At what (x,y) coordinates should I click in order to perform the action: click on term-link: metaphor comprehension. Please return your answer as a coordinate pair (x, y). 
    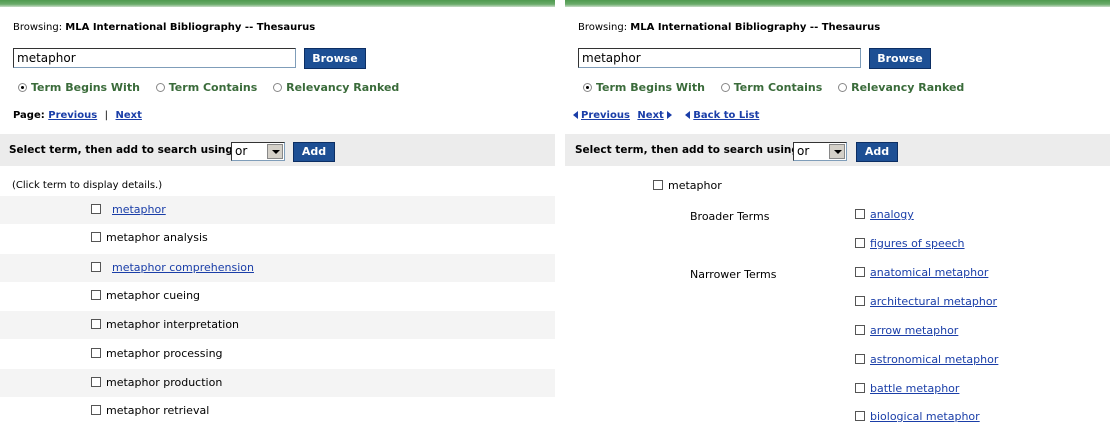
    Looking at the image, I should click on (183, 267).